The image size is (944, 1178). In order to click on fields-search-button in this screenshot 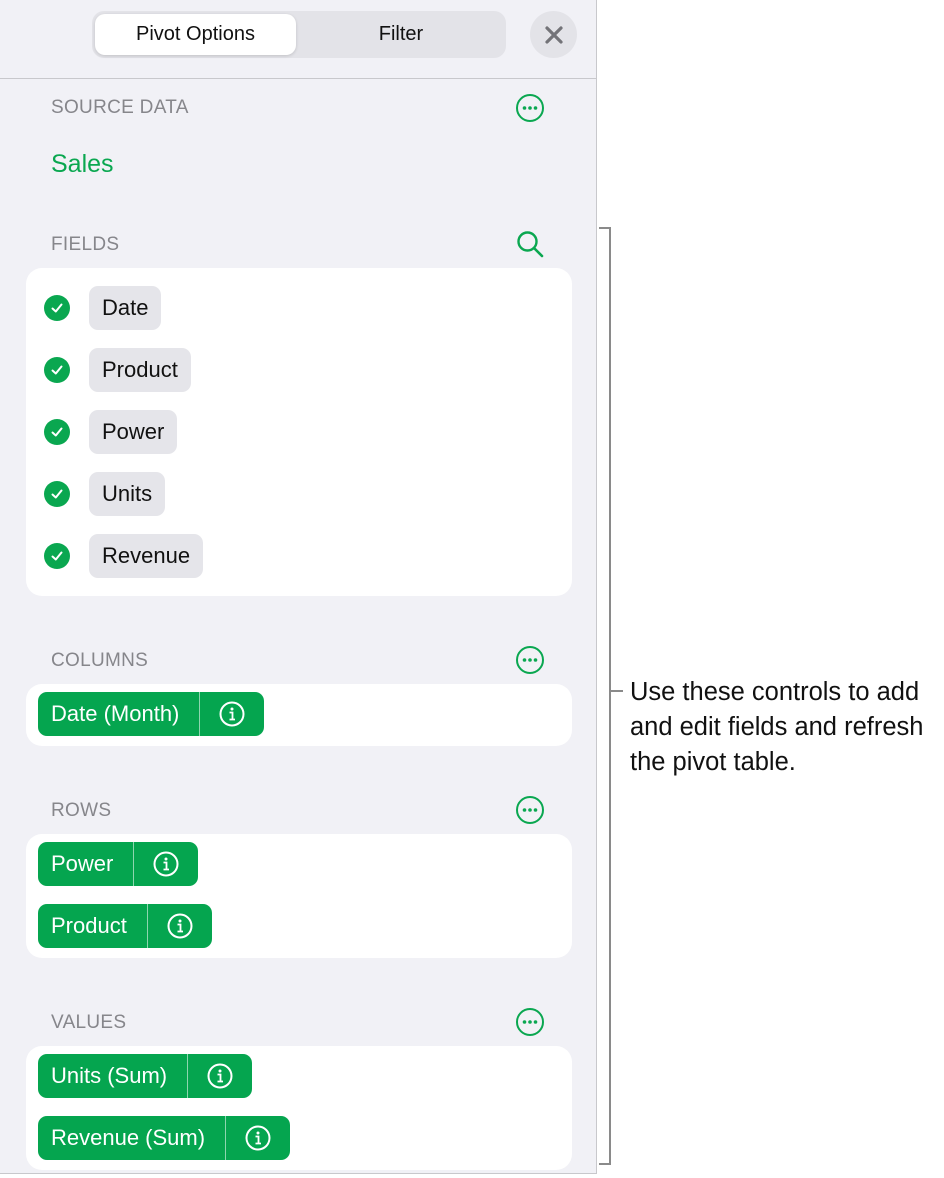, I will do `click(530, 244)`.